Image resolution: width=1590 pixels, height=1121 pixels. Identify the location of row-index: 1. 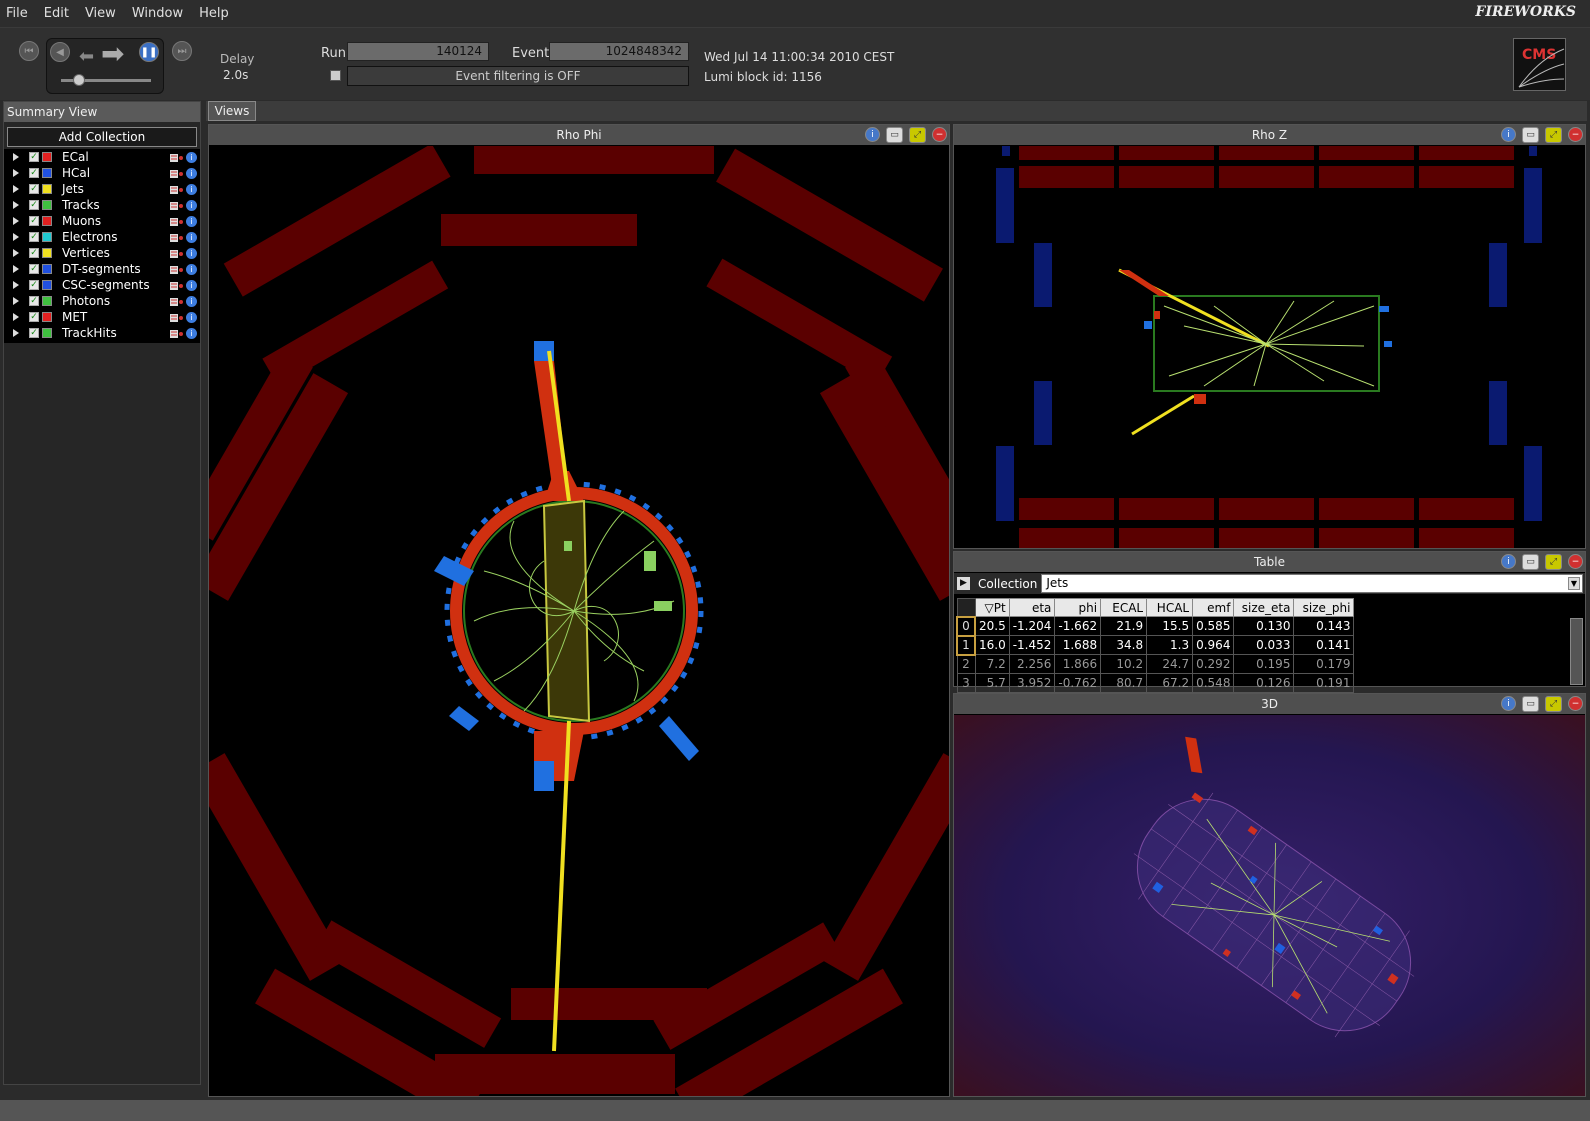
(966, 645).